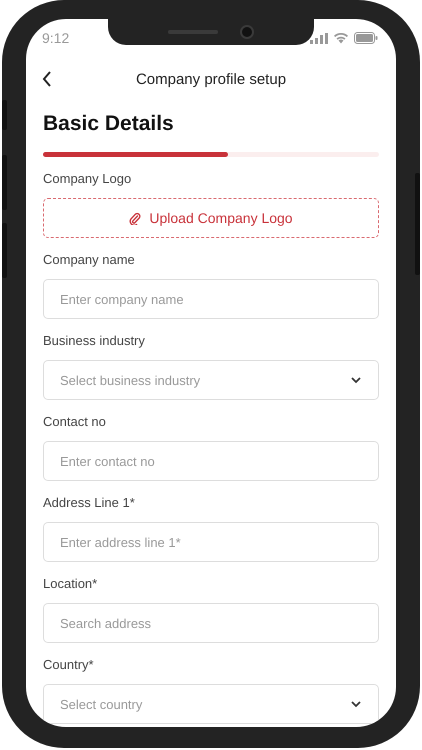 This screenshot has width=422, height=750. I want to click on screen-title: Company profile setup, so click(211, 79).